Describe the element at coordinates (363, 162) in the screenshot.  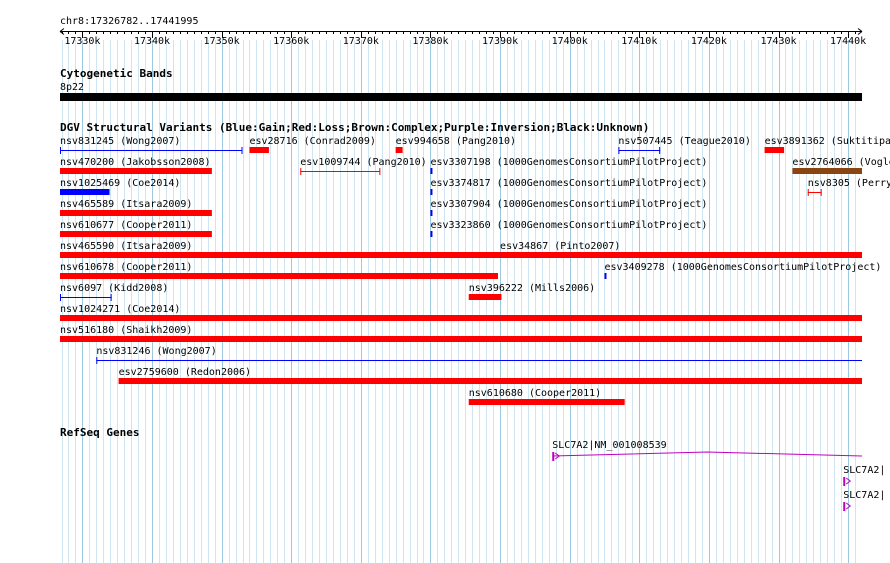
I see `variant-label: esv1009744 (Pang2010)` at that location.